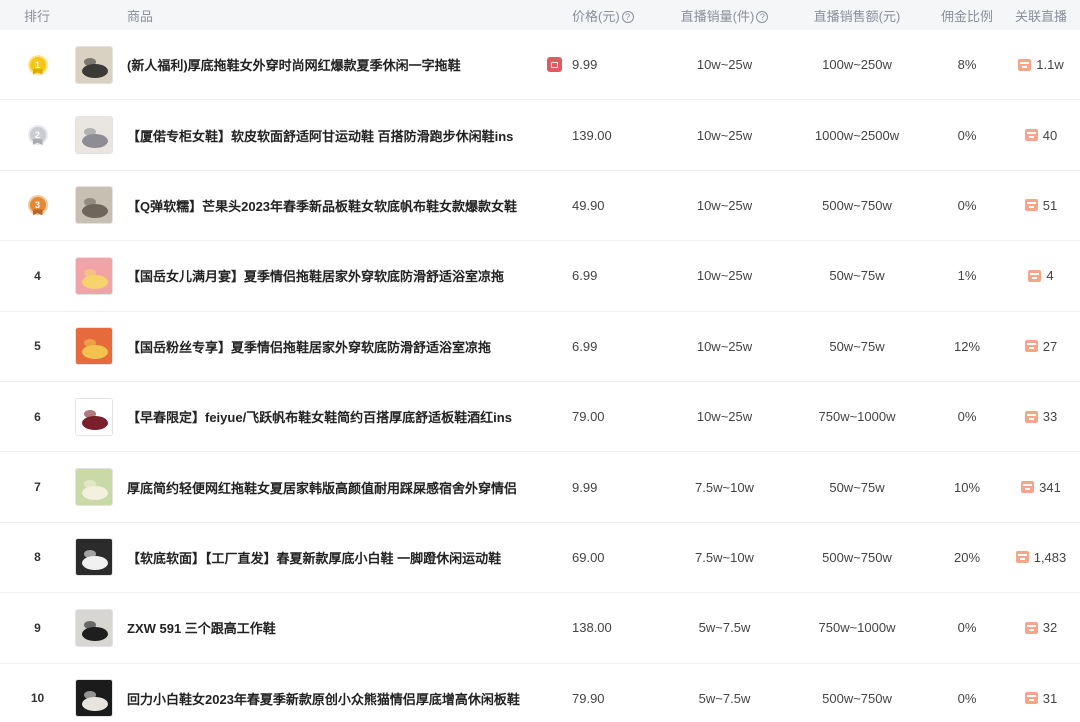  I want to click on related-live: 32, so click(1041, 627).